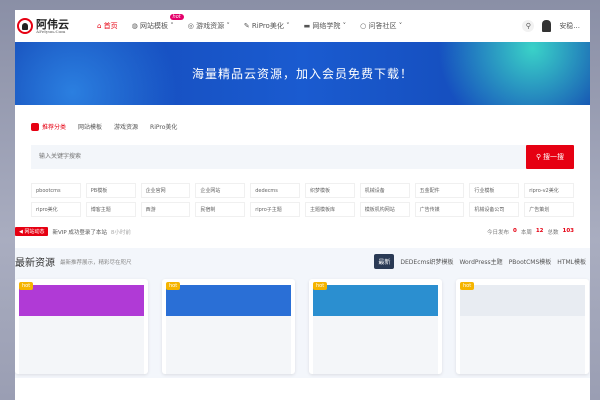 This screenshot has width=600, height=400. I want to click on nav-label: 首页, so click(110, 26).